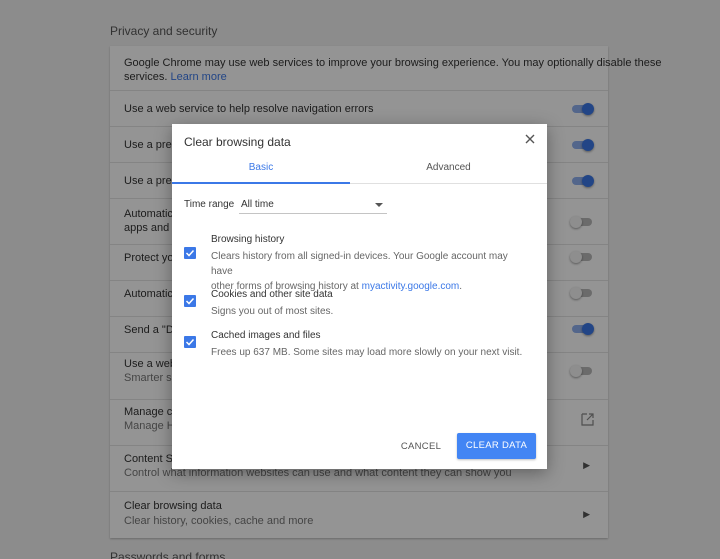 The width and height of the screenshot is (720, 559). I want to click on time-range-value: All time, so click(257, 204).